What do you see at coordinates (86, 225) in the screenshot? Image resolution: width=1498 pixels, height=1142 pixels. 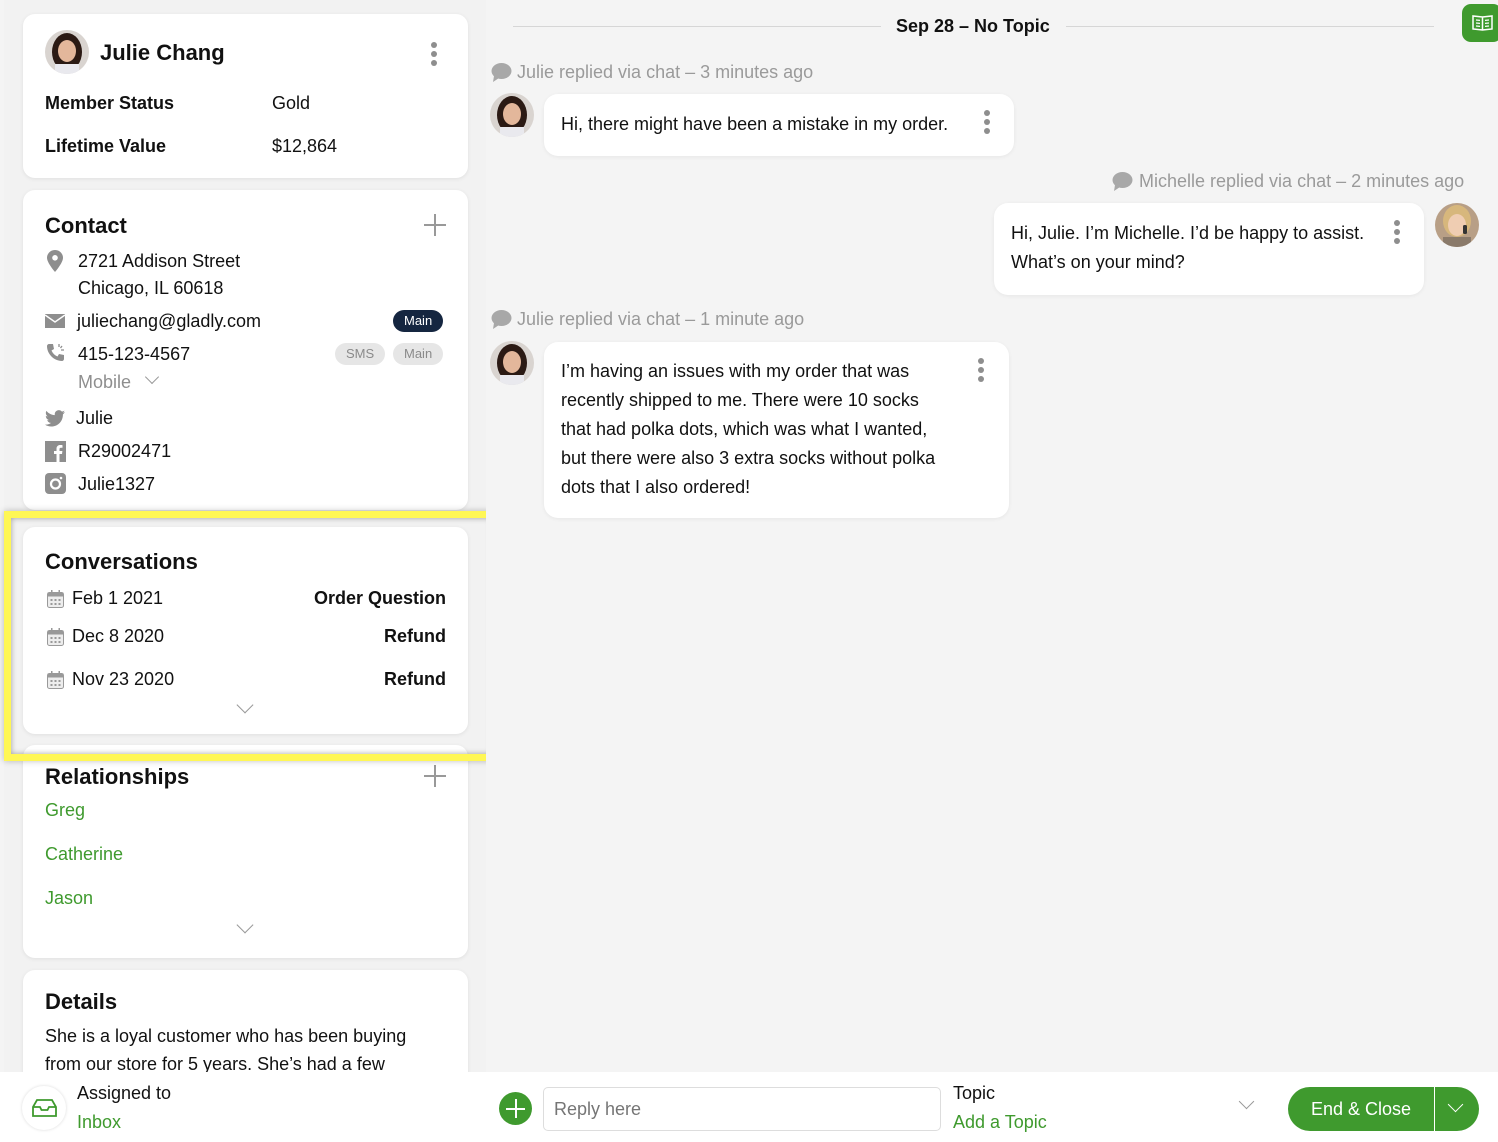 I see `contact-title: Contact` at bounding box center [86, 225].